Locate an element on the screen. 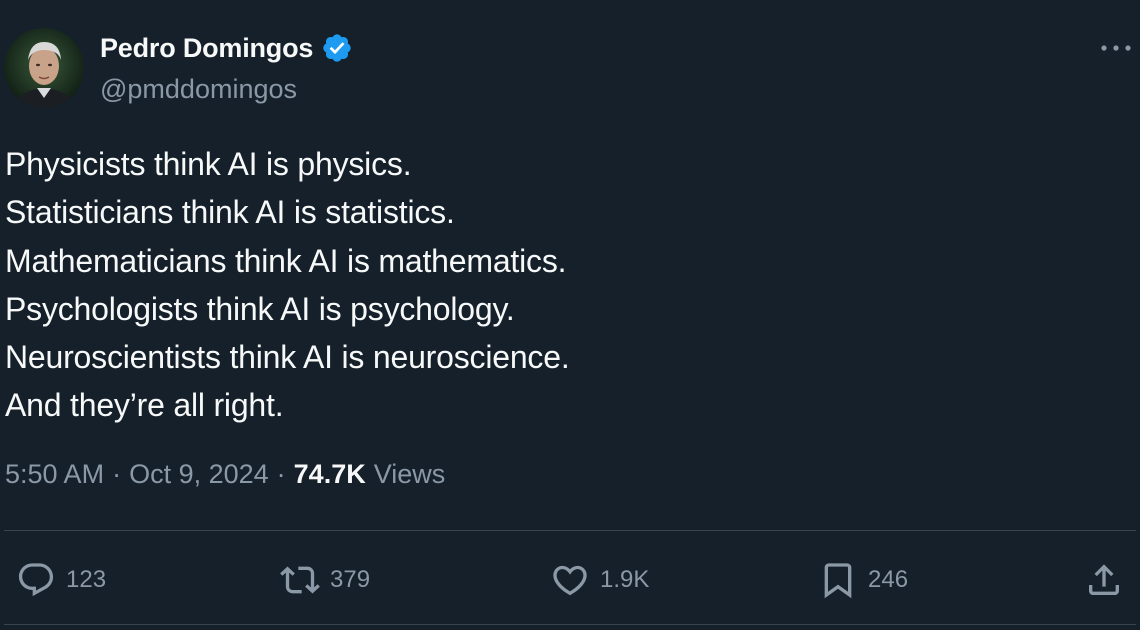 This screenshot has width=1140, height=630. tweet-text-line: Physicists think AI is physics. is located at coordinates (208, 164).